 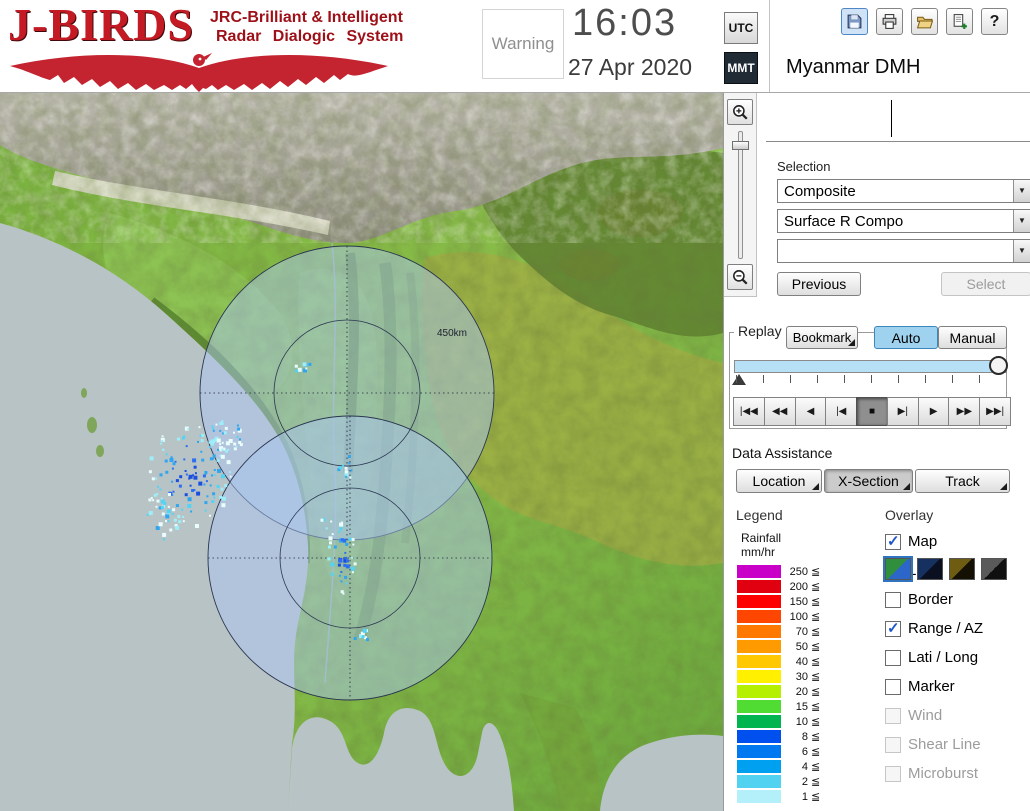 I want to click on playback-button-glyph: ▶|, so click(x=902, y=411).